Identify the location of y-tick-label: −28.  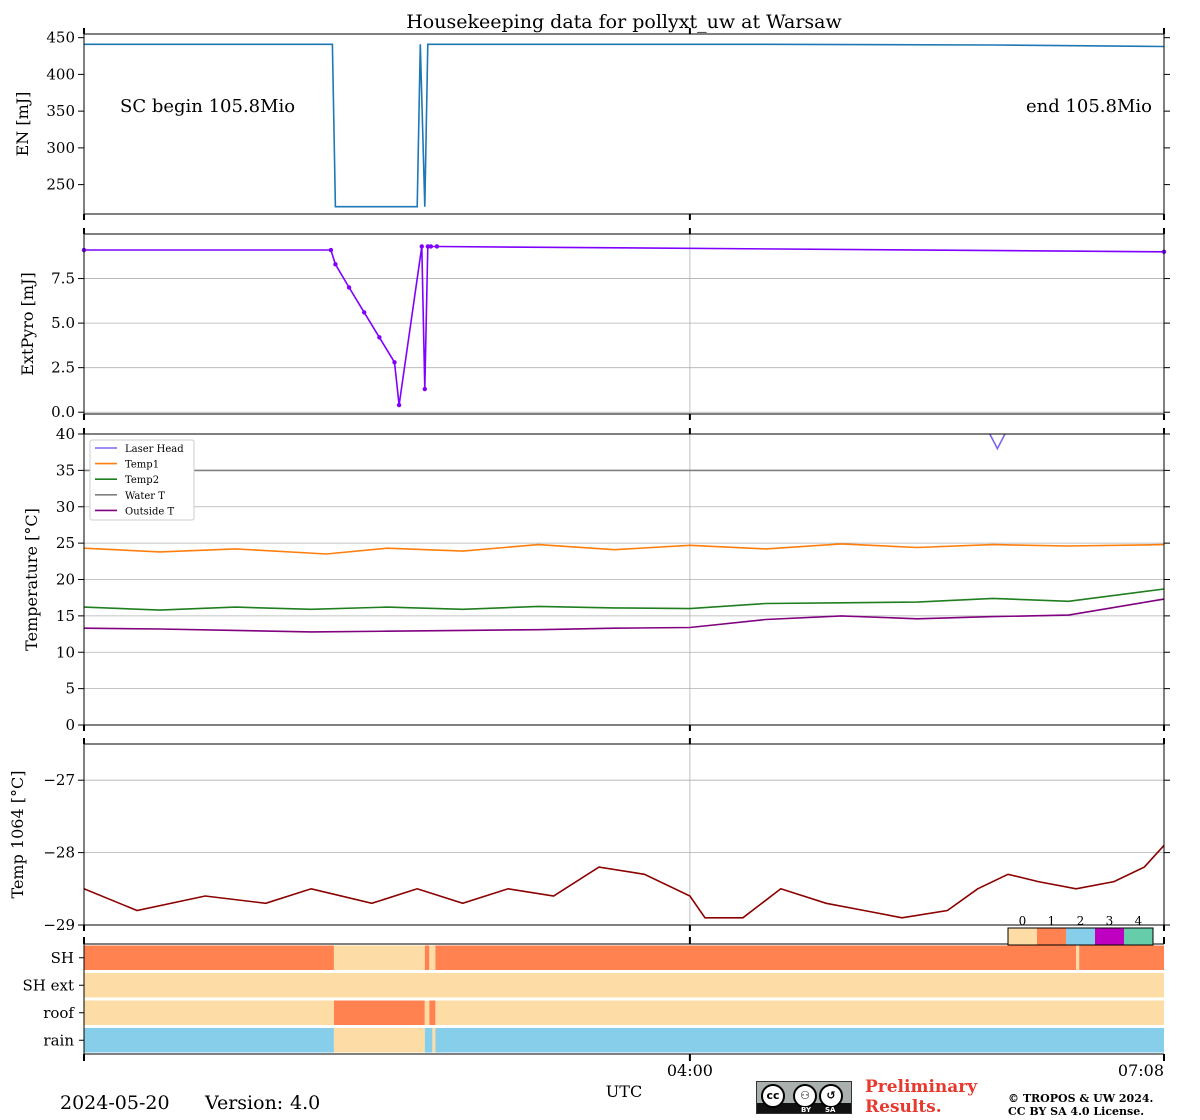
(59, 853).